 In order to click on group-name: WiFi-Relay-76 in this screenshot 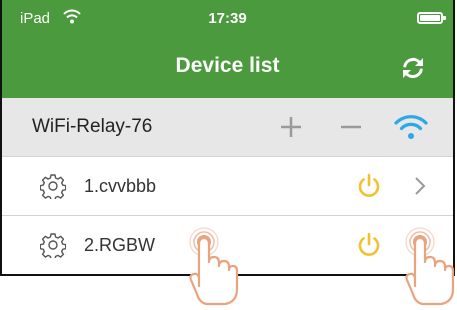, I will do `click(92, 126)`.